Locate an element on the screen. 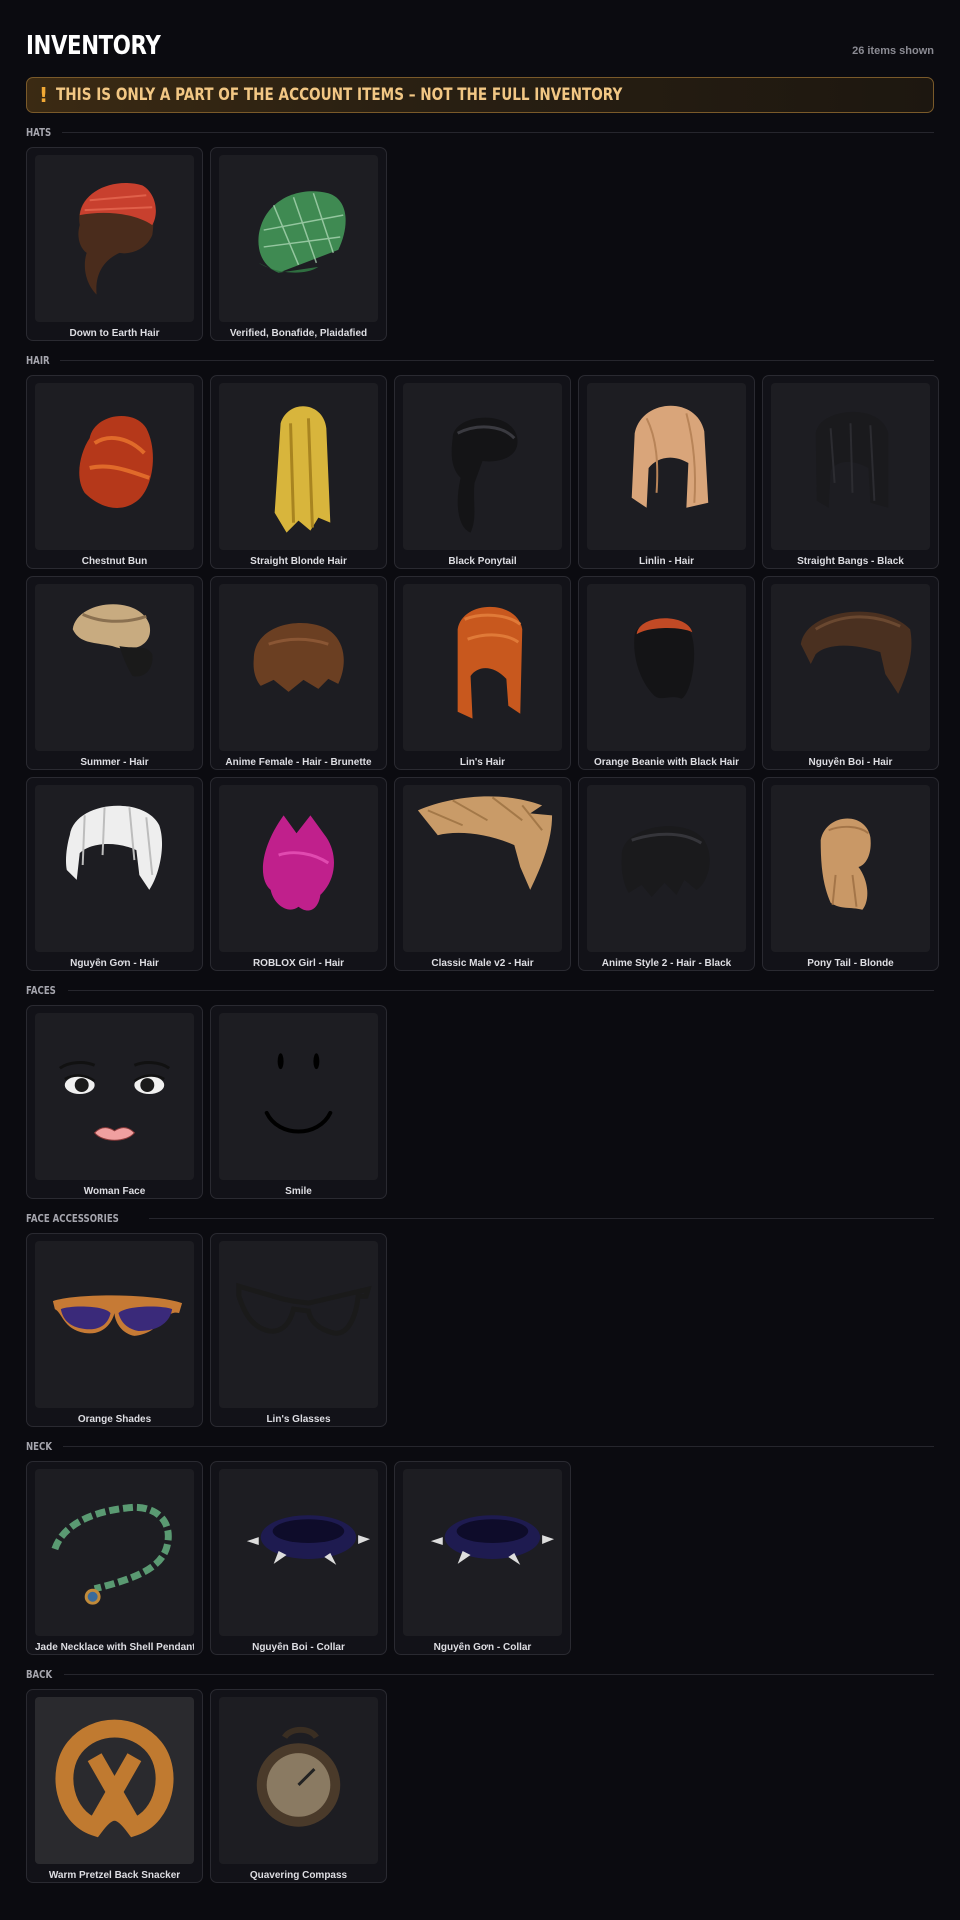  item-card: Anime Style 2 - Hair - Black is located at coordinates (666, 874).